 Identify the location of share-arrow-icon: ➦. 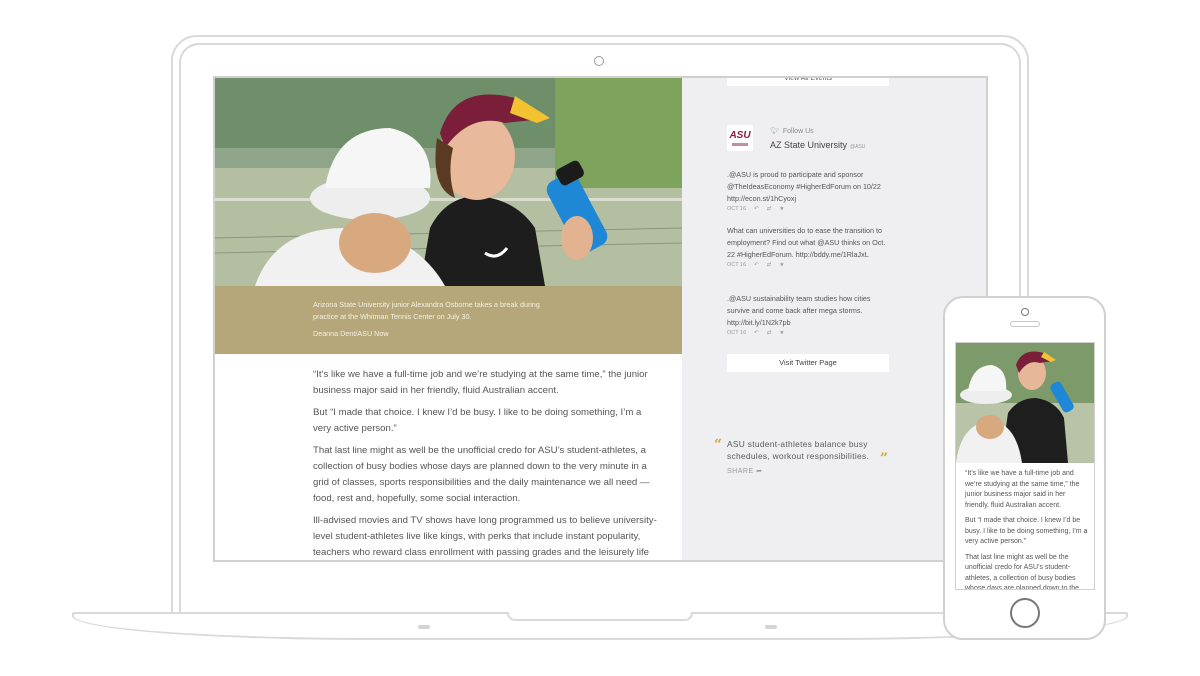
(759, 471).